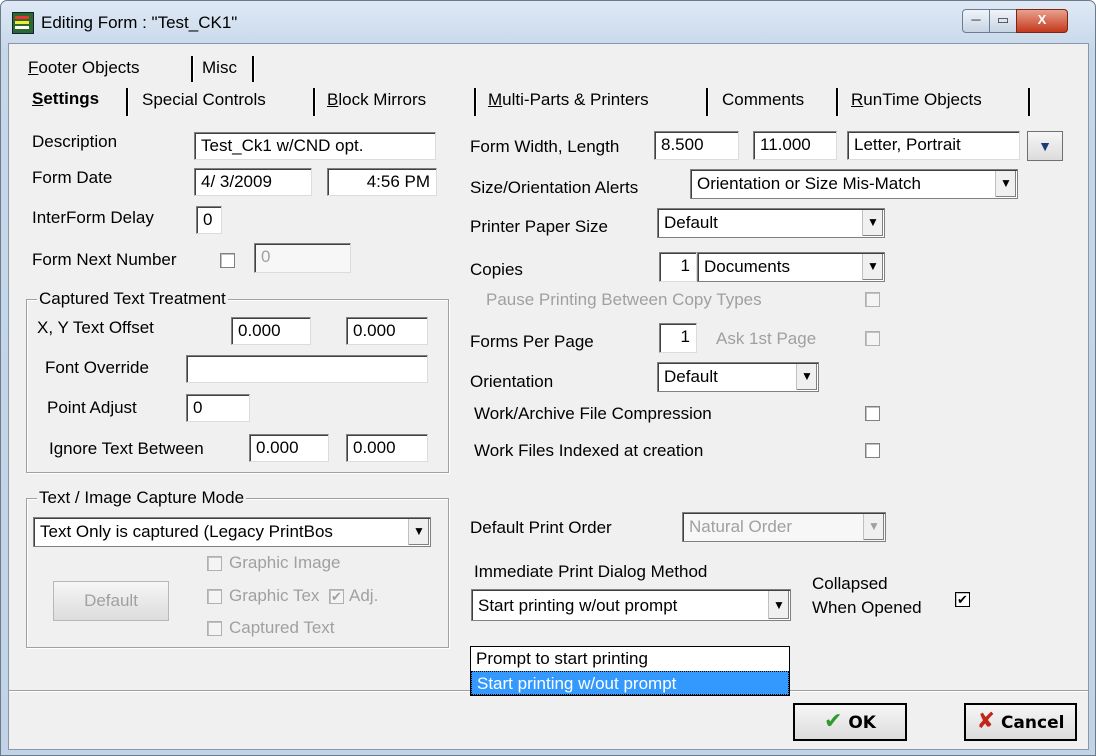 This screenshot has width=1096, height=756. I want to click on form-width-input: 8.500, so click(696, 145).